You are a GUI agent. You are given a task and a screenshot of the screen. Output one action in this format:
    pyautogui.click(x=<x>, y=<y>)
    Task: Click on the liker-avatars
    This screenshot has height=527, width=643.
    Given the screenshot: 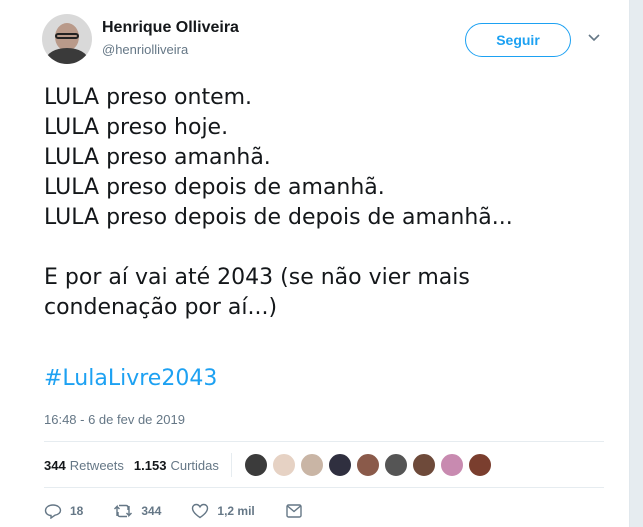 What is the action you would take?
    pyautogui.click(x=369, y=465)
    